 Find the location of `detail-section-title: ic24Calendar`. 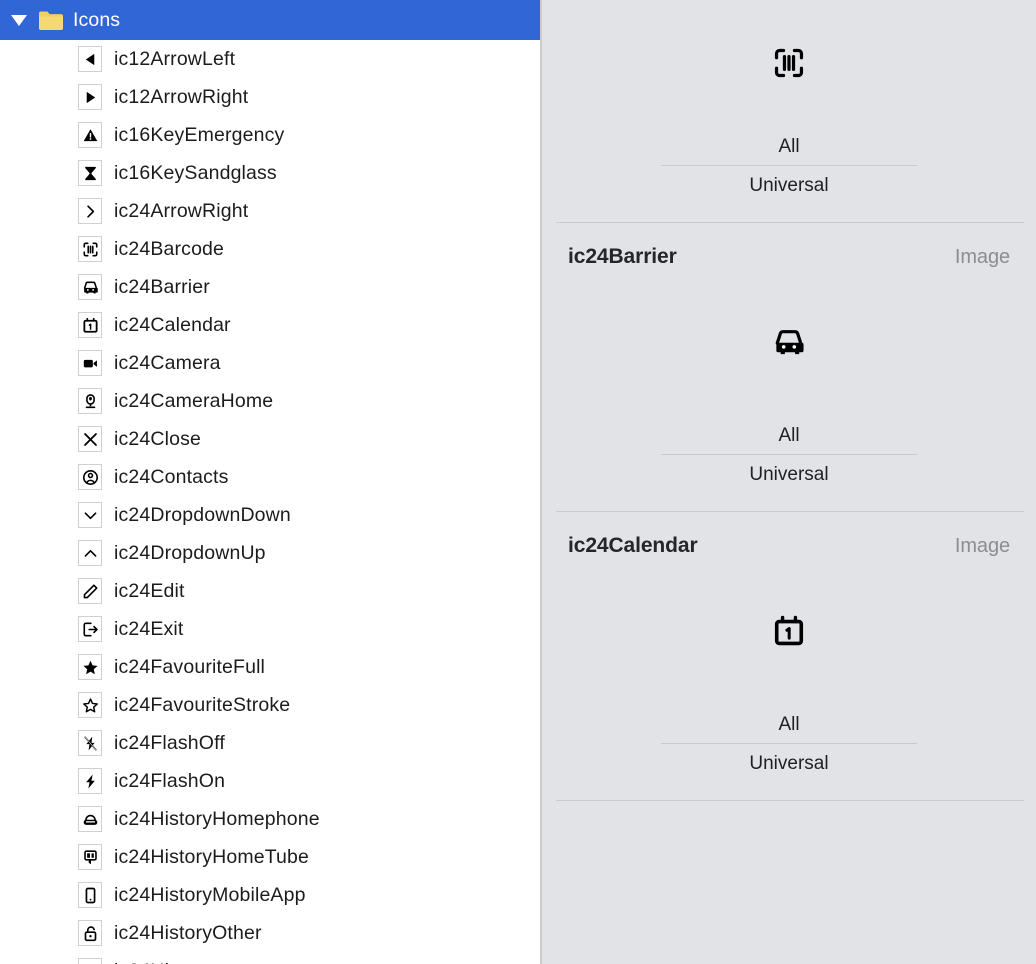

detail-section-title: ic24Calendar is located at coordinates (633, 545).